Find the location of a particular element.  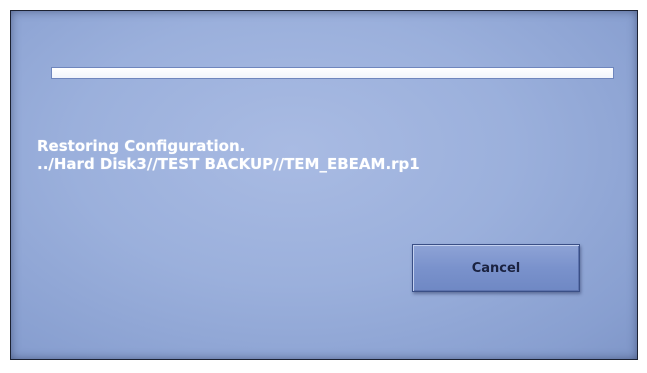

cancel-button: Cancel is located at coordinates (496, 268).